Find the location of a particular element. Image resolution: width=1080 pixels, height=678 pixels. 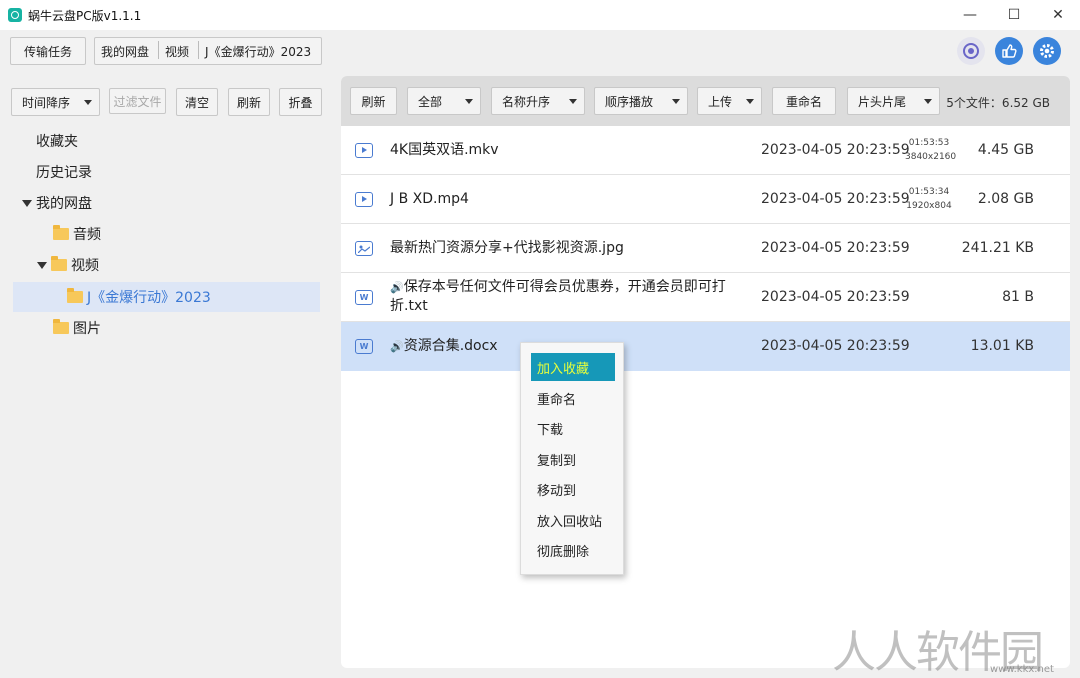

context-menu: 加入收藏 重命名 下载 复制到 移动到 放入回收站 彻底删除 is located at coordinates (572, 458).